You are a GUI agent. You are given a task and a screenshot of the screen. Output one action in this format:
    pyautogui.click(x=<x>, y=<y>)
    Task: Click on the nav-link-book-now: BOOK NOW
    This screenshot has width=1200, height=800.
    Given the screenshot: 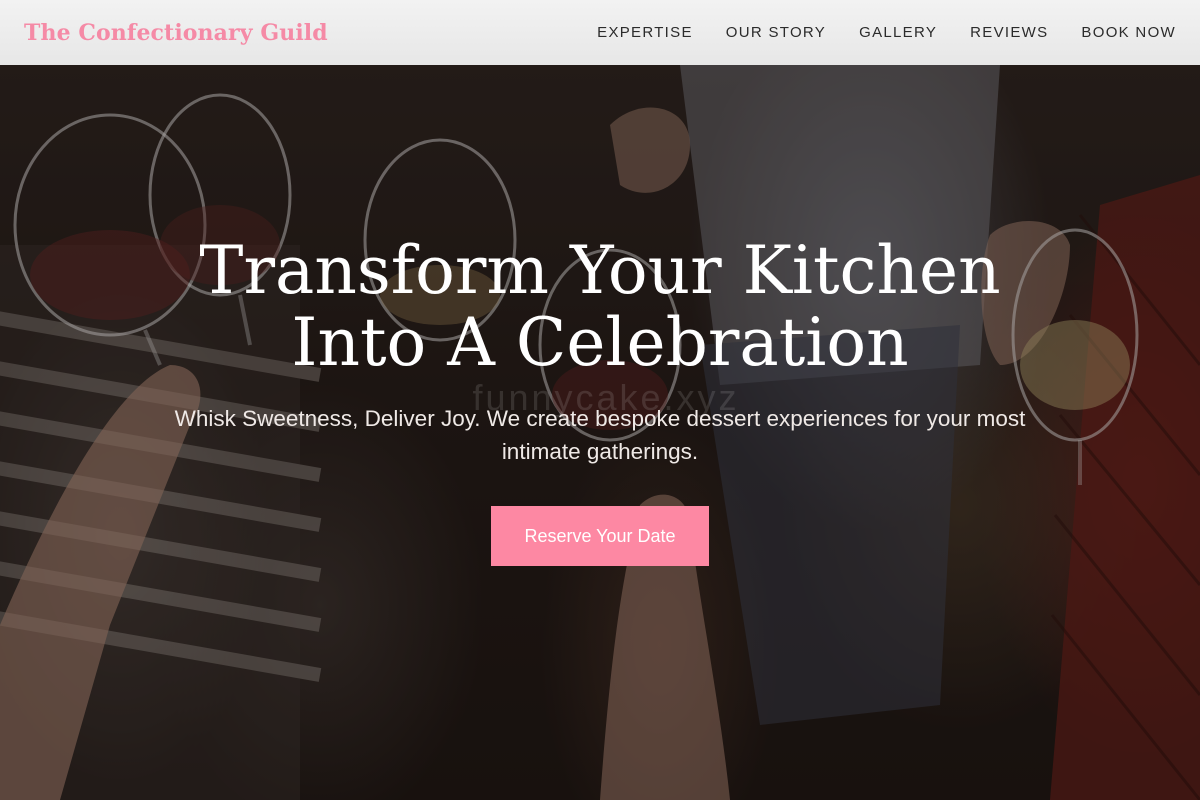 What is the action you would take?
    pyautogui.click(x=1128, y=32)
    